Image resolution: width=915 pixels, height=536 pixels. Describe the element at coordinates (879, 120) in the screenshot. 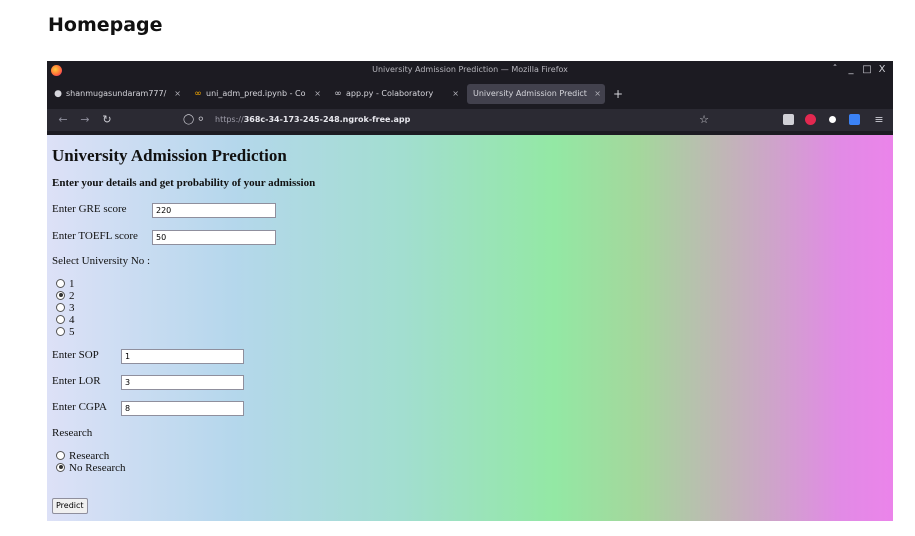

I see `hamburger-menu-icon: ≡` at that location.